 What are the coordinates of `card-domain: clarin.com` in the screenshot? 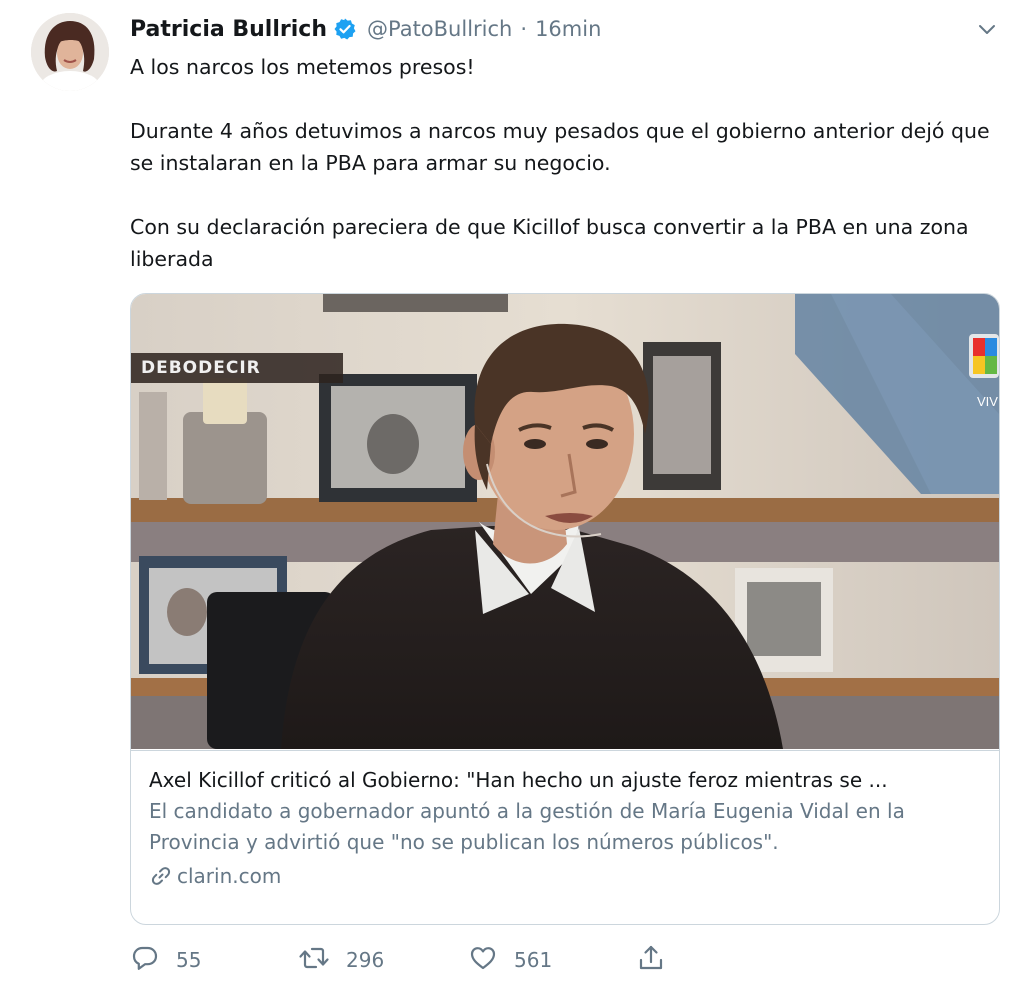 It's located at (565, 876).